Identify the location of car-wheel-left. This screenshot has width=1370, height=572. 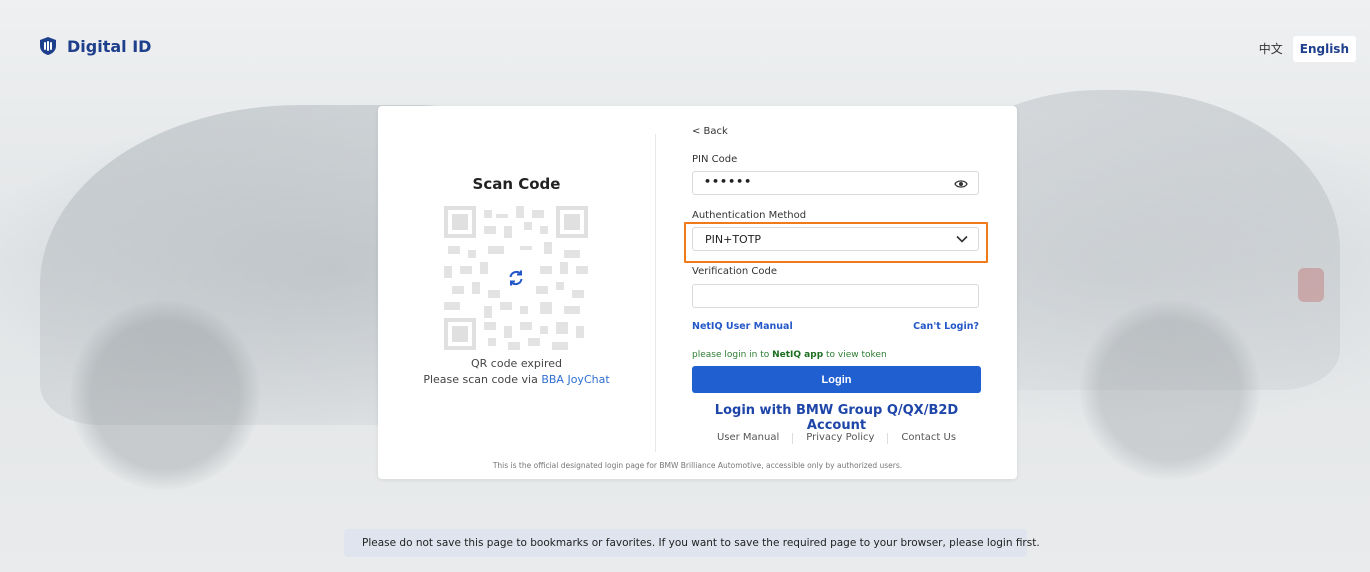
(165, 395).